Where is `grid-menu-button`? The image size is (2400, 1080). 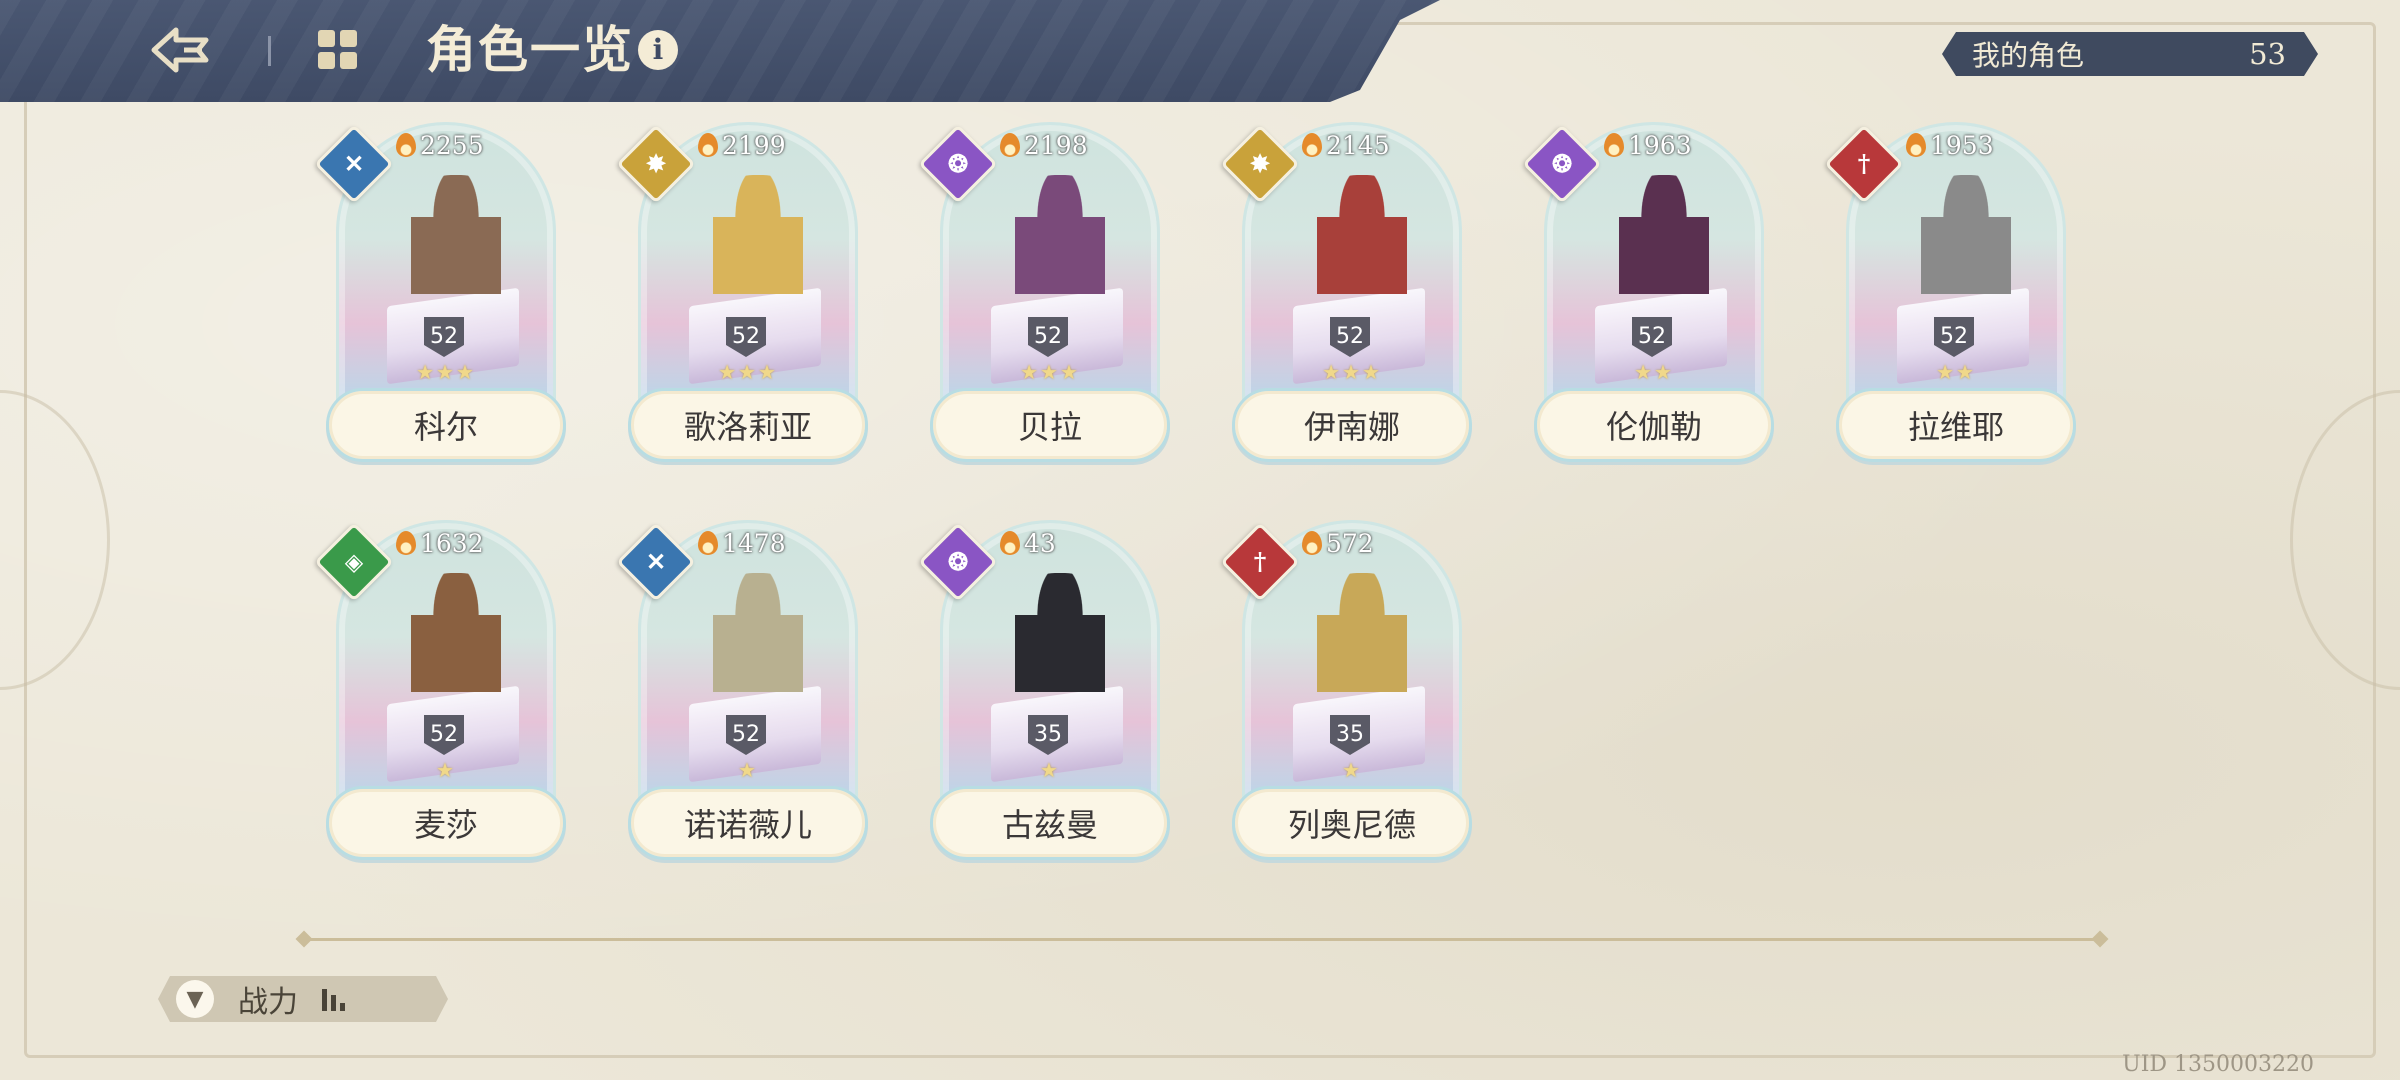 grid-menu-button is located at coordinates (339, 51).